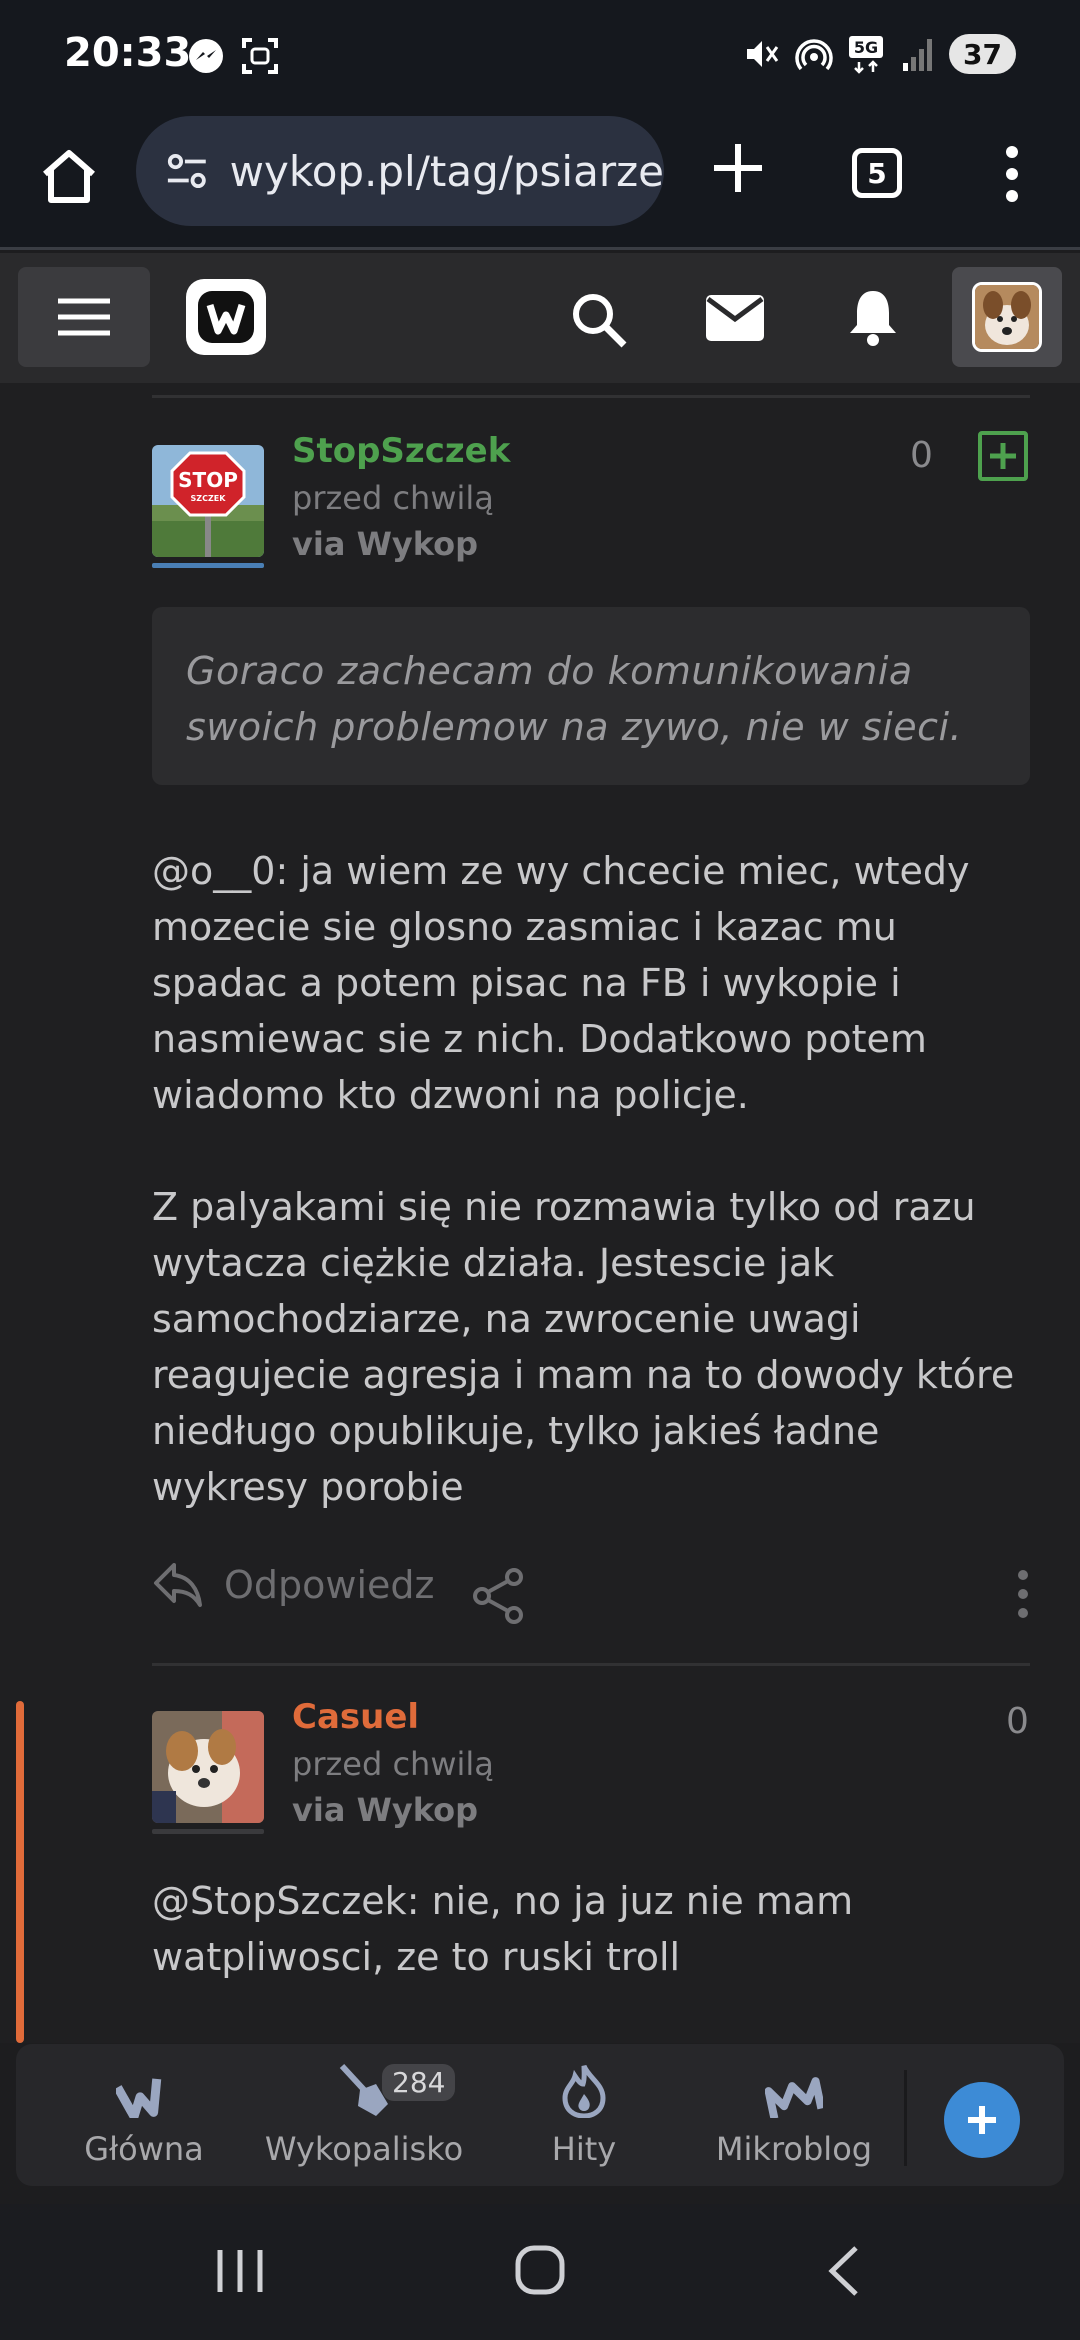 The height and width of the screenshot is (2340, 1080). Describe the element at coordinates (69, 177) in the screenshot. I see `home-icon` at that location.